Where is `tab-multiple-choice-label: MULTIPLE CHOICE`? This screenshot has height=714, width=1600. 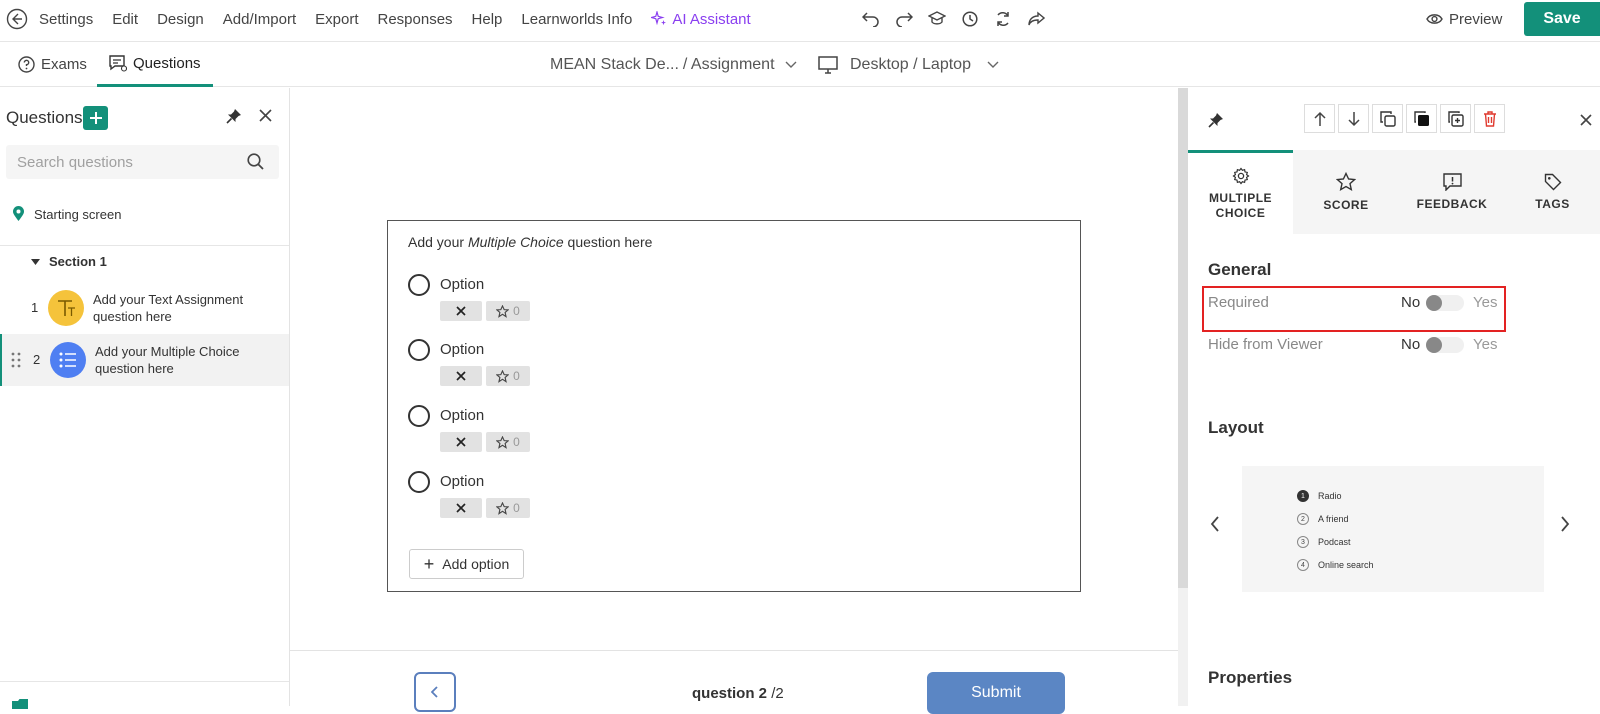
tab-multiple-choice-label: MULTIPLE CHOICE is located at coordinates (1240, 205).